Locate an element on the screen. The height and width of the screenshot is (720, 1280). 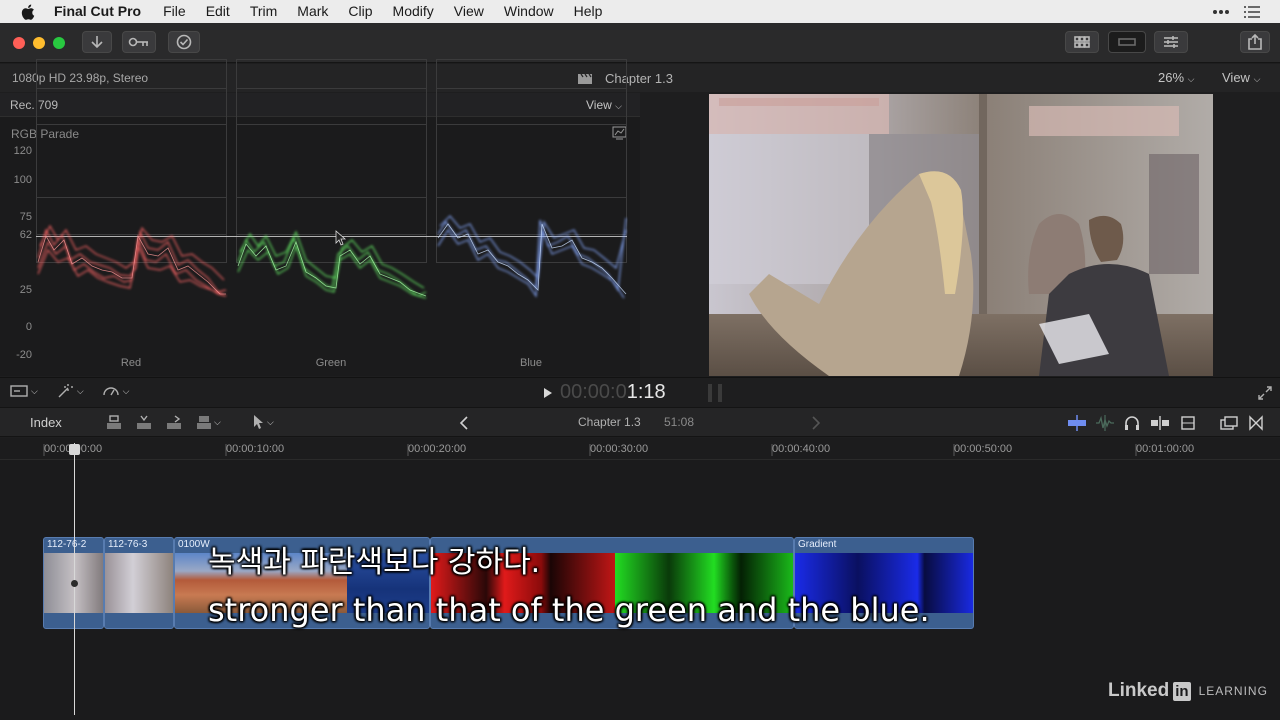
skimmer-dot is located at coordinates (74, 583).